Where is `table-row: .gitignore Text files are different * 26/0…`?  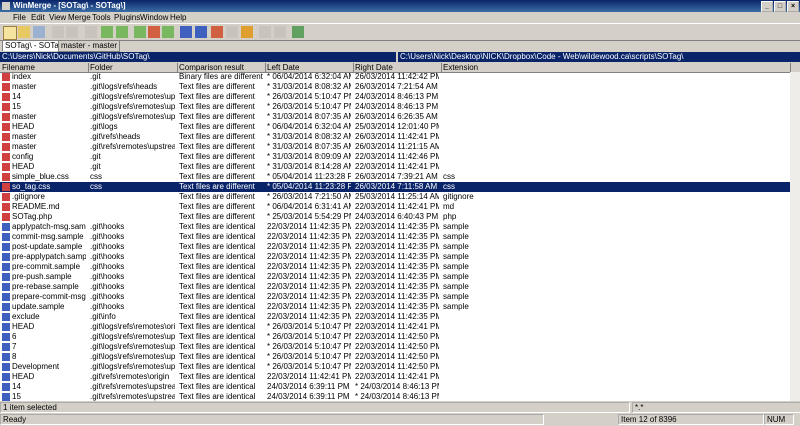 table-row: .gitignore Text files are different * 26/0… is located at coordinates (395, 197).